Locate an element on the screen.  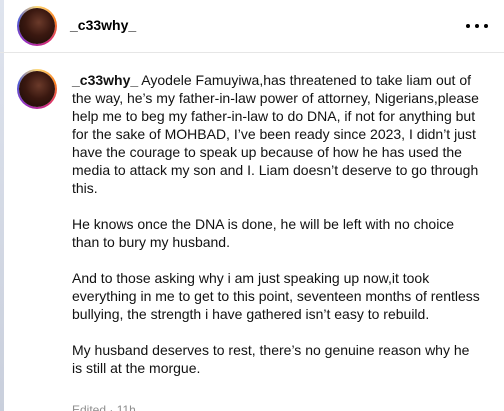
caption-username: _c33why_ is located at coordinates (105, 80).